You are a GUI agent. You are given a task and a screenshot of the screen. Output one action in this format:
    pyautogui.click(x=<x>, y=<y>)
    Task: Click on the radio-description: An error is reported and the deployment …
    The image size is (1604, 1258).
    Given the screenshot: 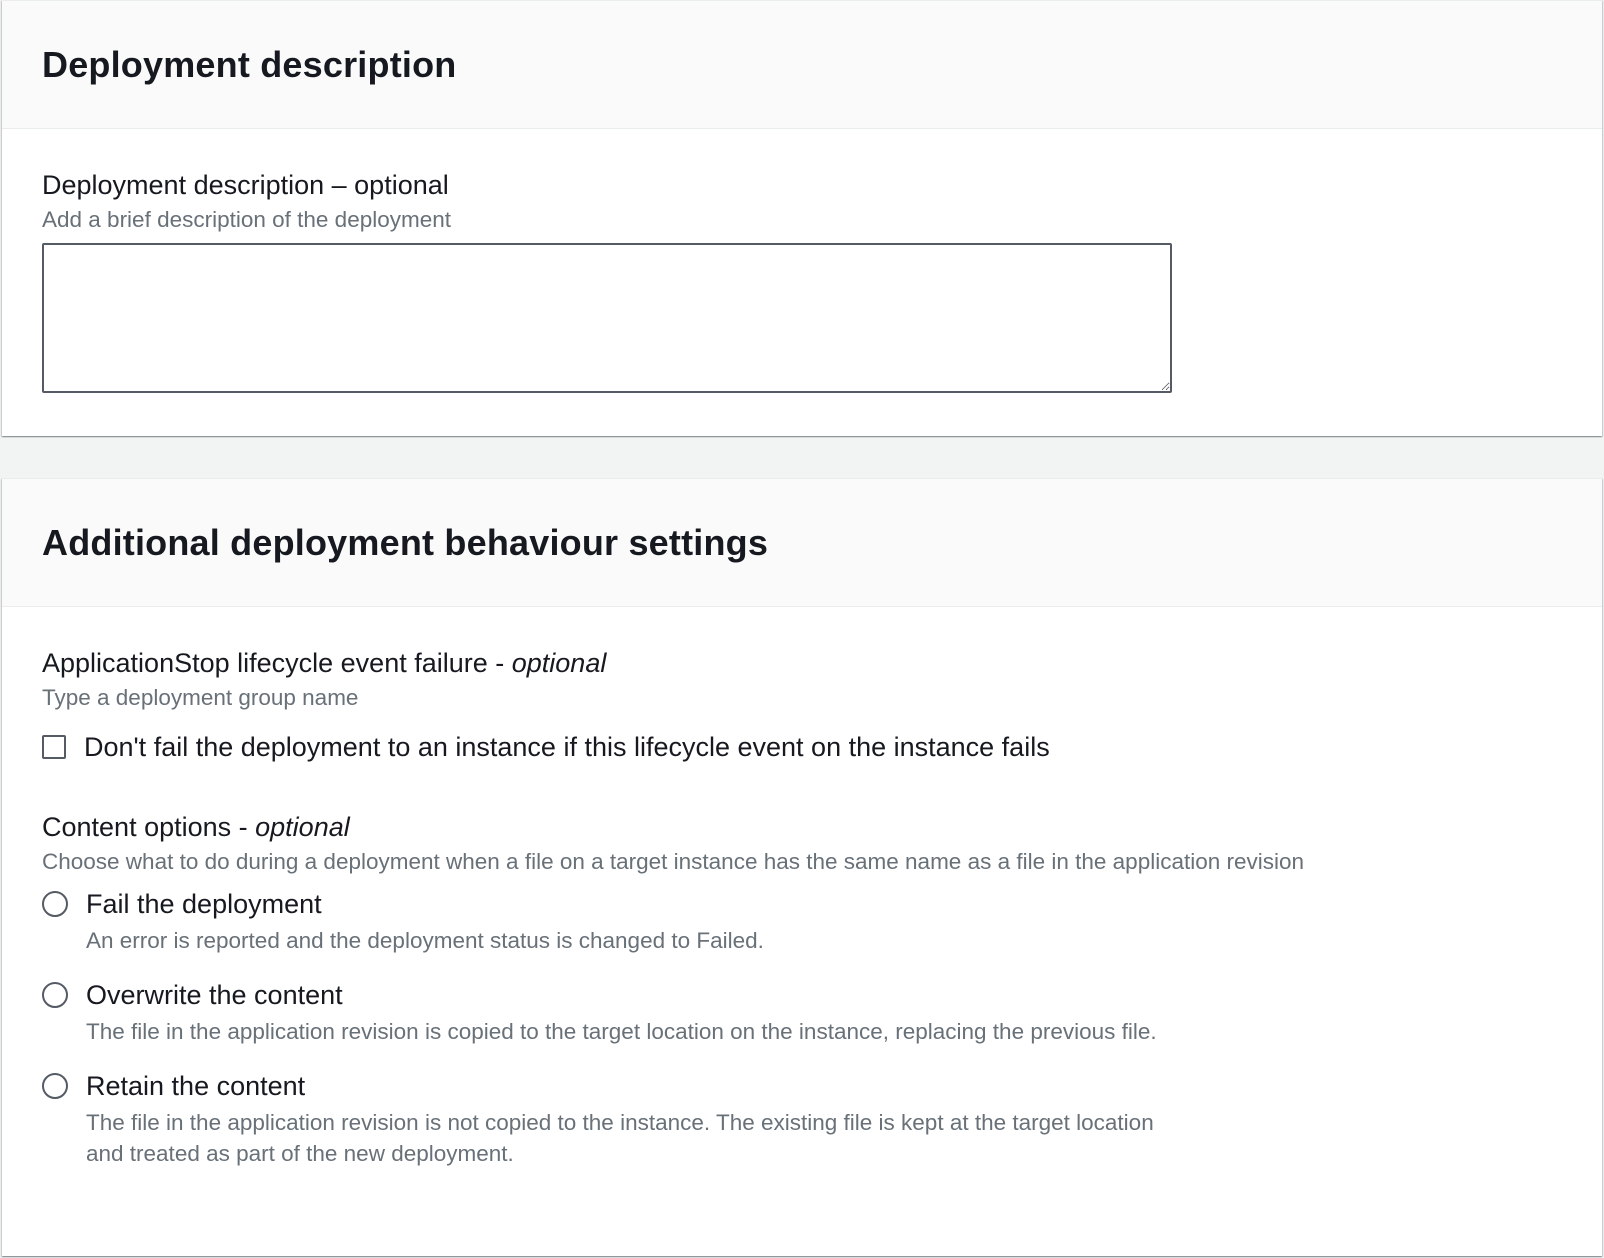 What is the action you would take?
    pyautogui.click(x=425, y=940)
    